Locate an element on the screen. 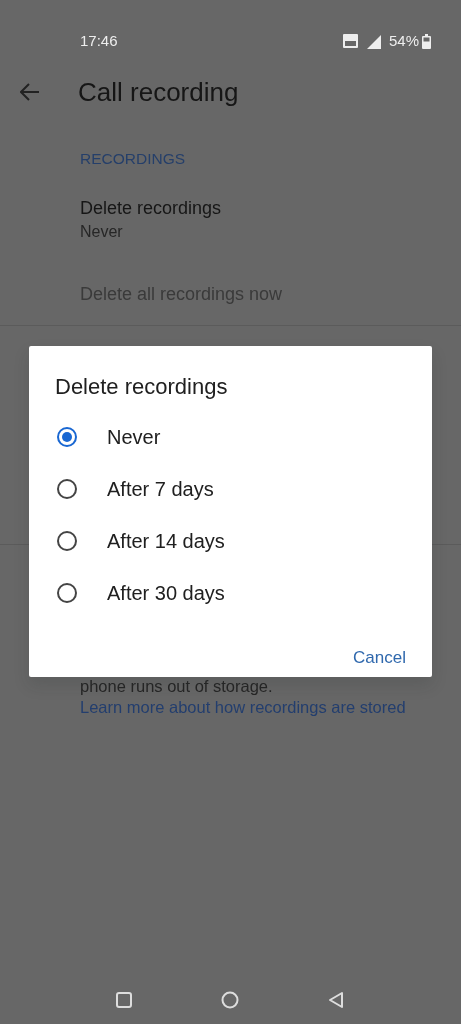 The image size is (461, 1024). back-arrow-icon is located at coordinates (30, 92).